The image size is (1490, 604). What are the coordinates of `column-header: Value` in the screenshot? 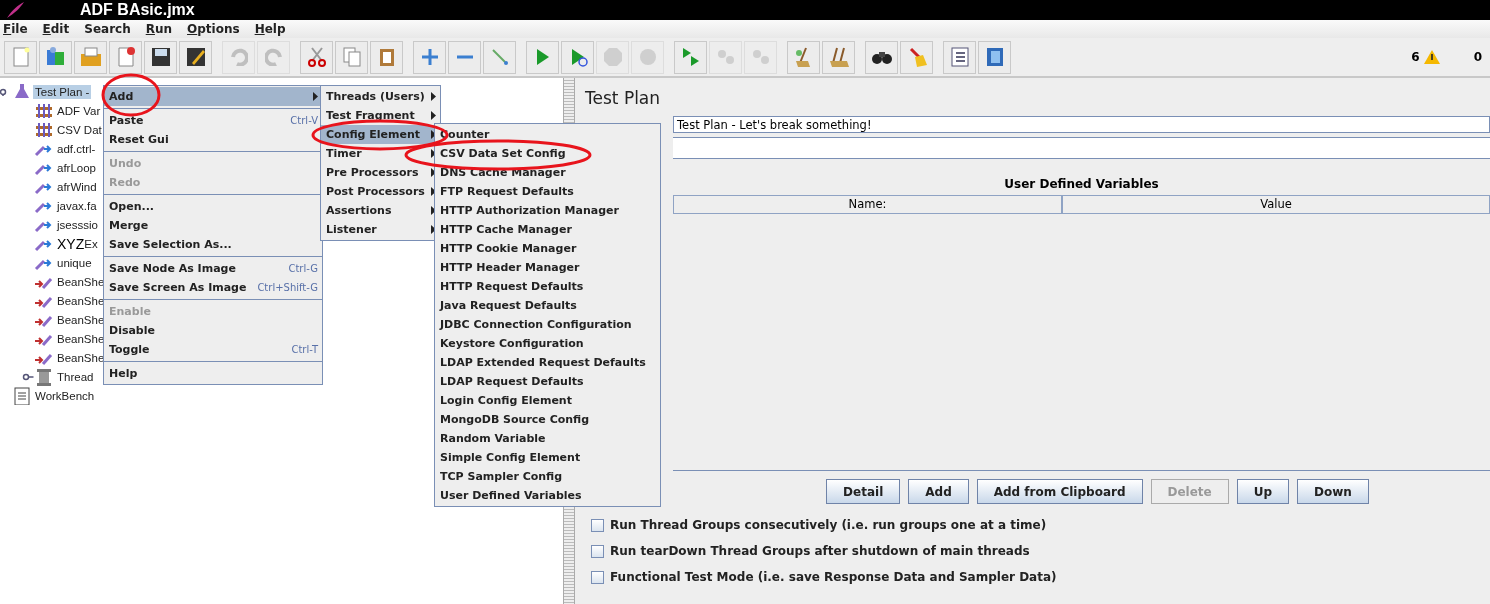 It's located at (1276, 204).